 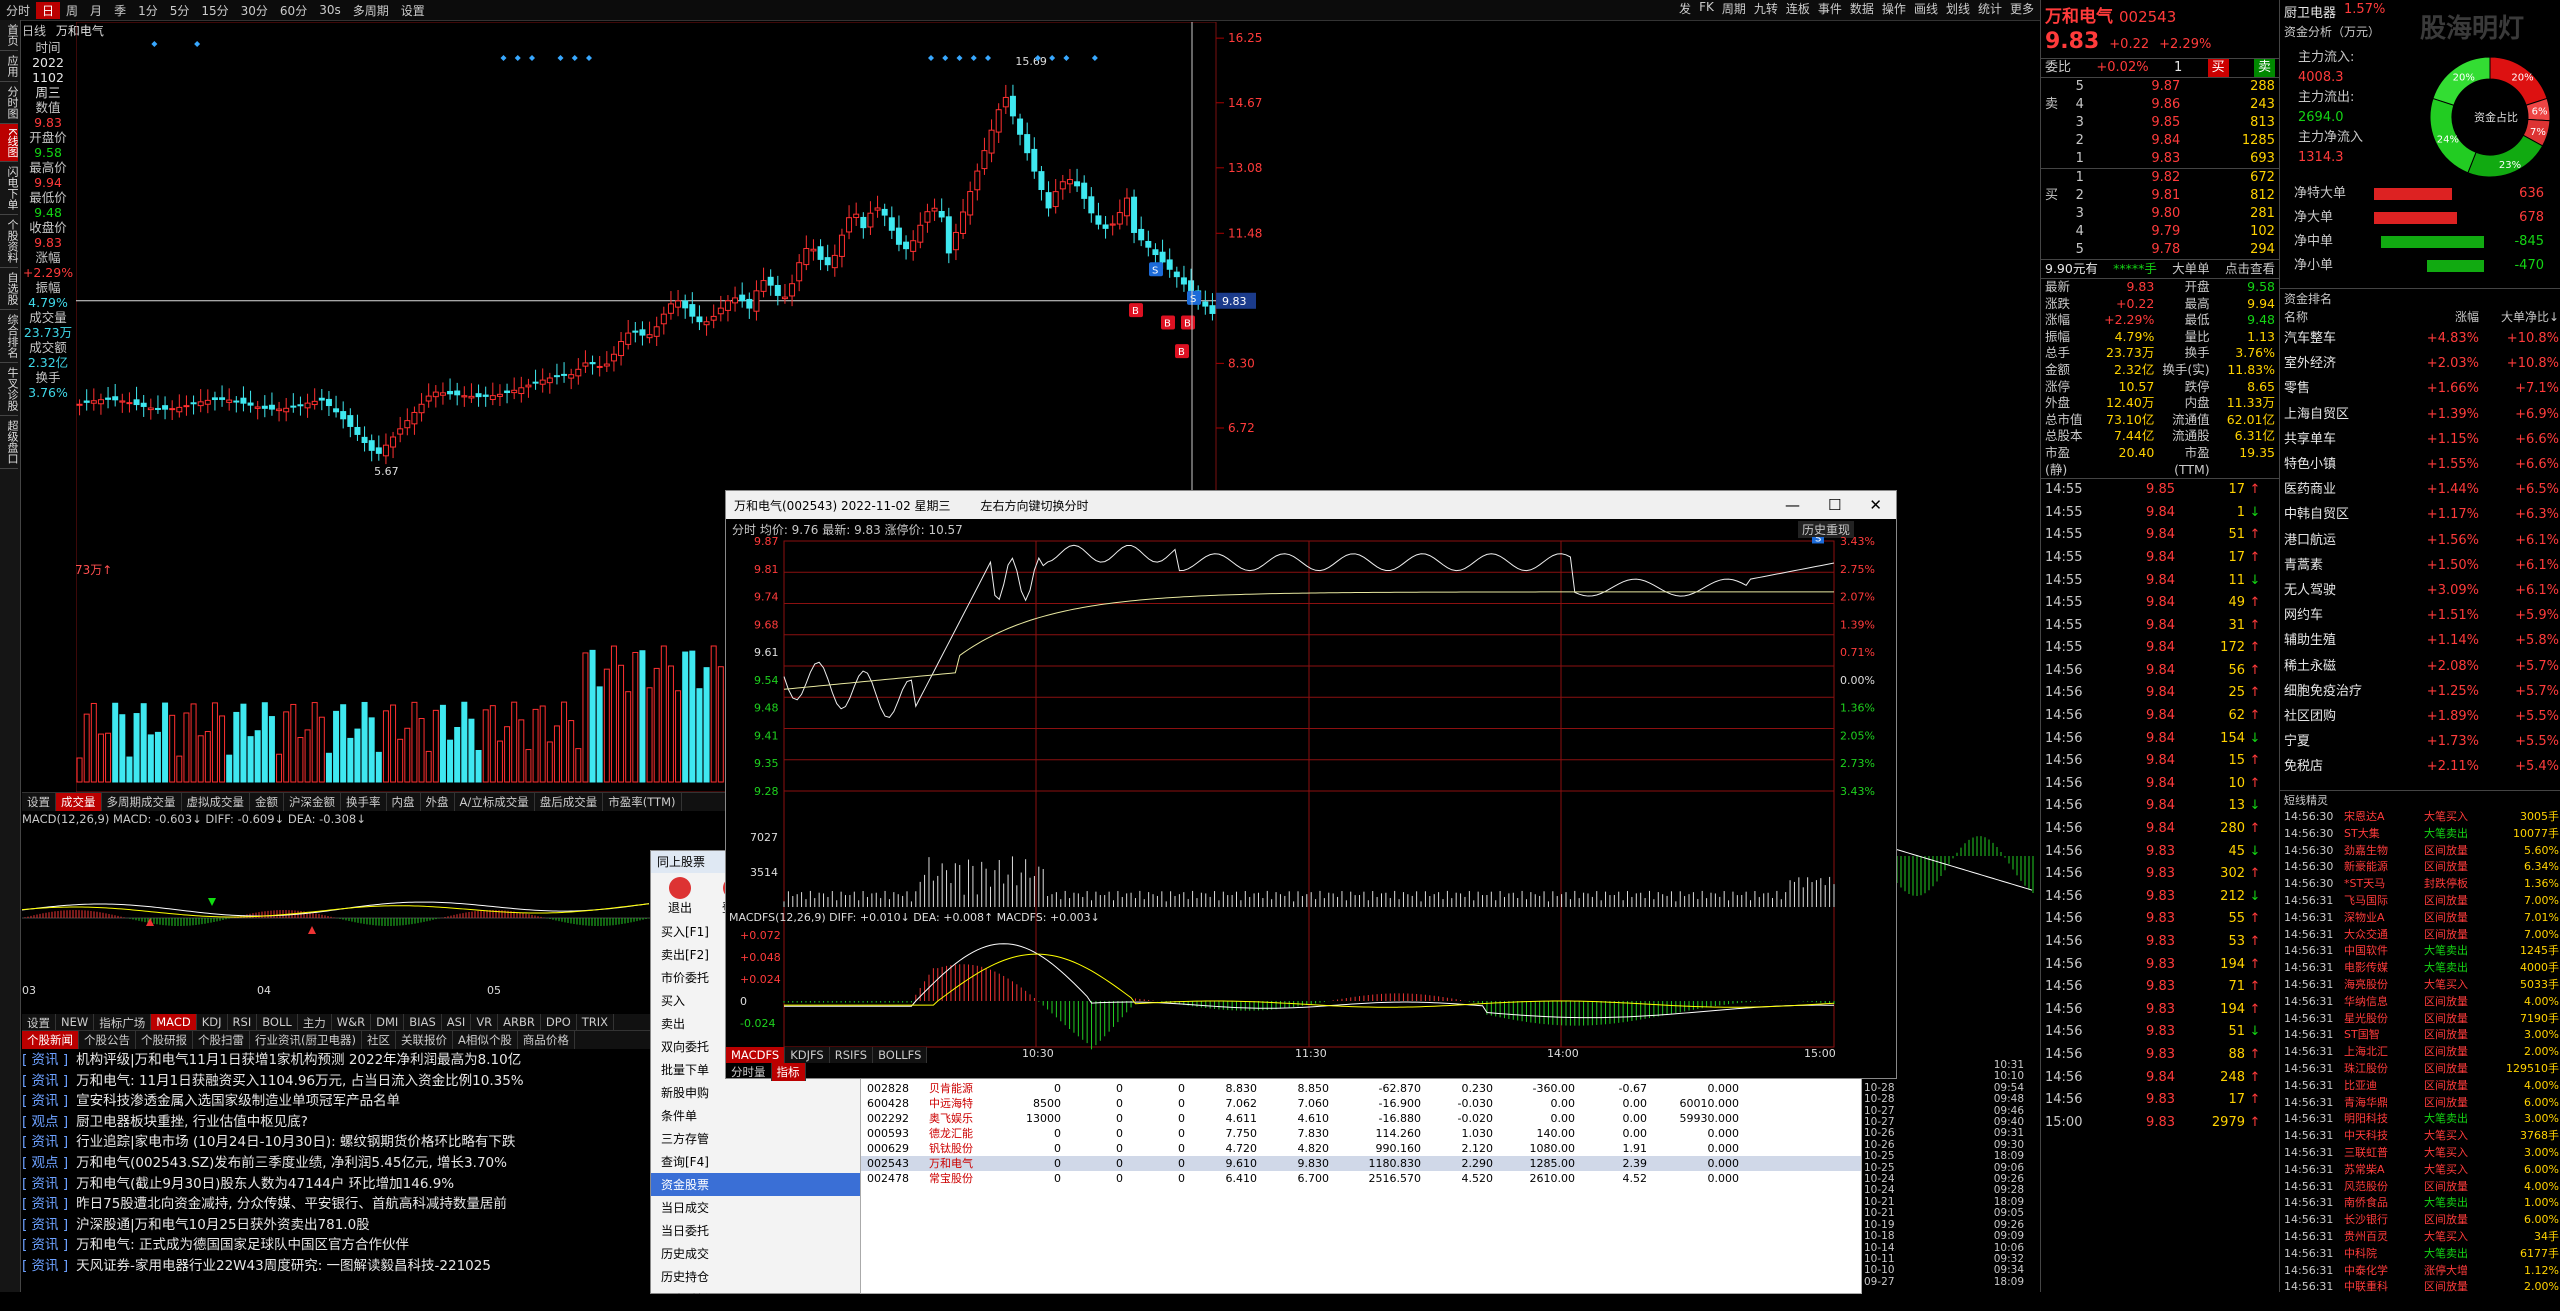 What do you see at coordinates (9, 443) in the screenshot?
I see `rail-tab: 超级盘口` at bounding box center [9, 443].